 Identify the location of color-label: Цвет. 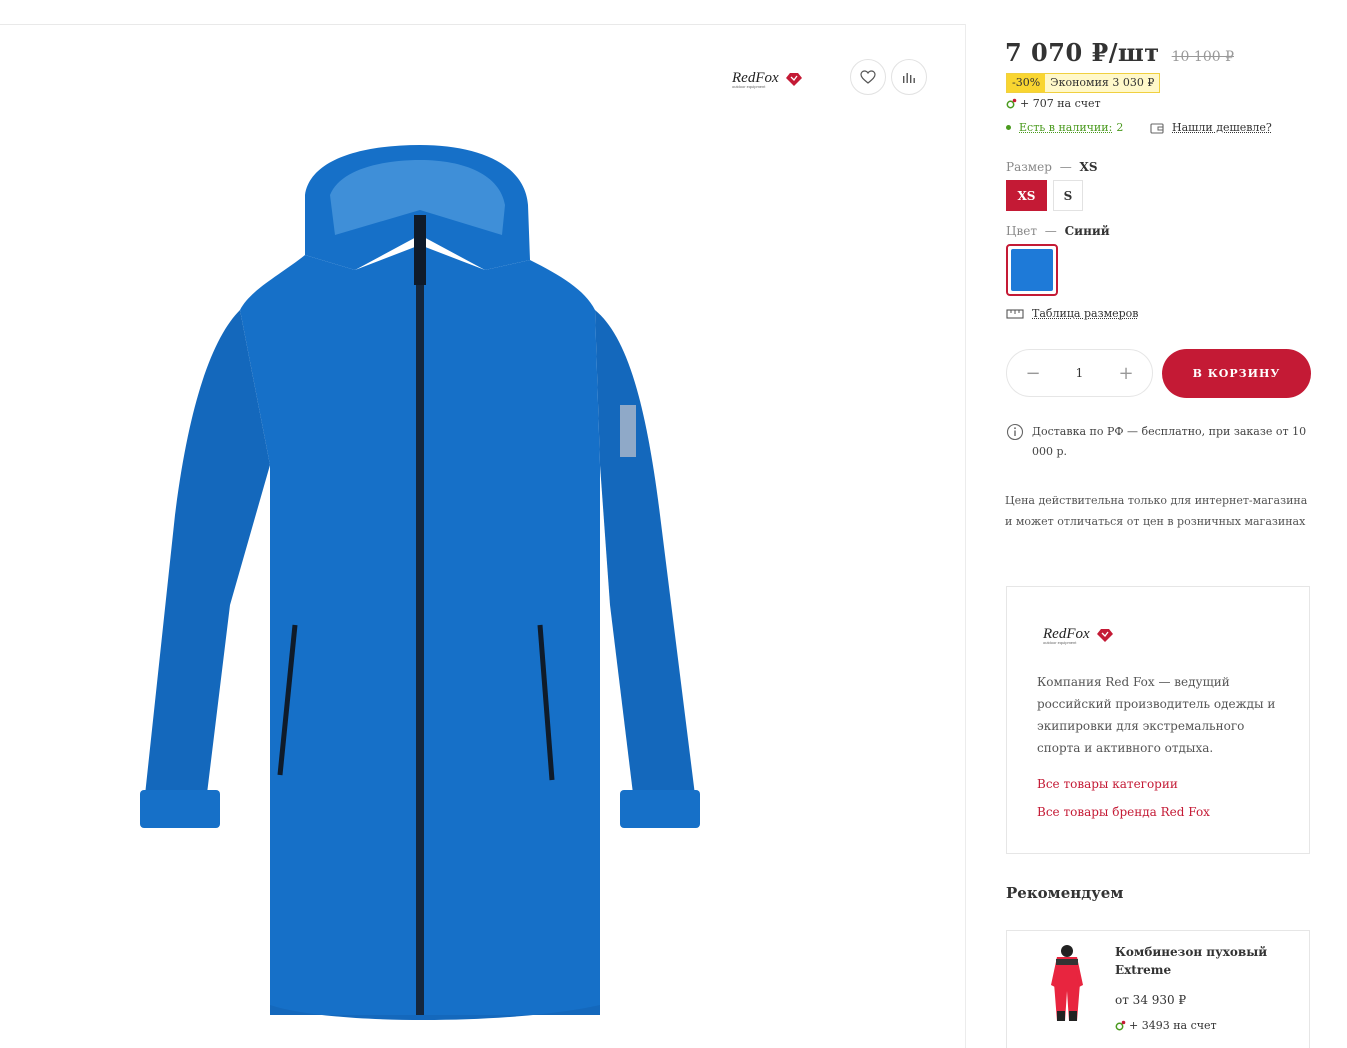
(1021, 231).